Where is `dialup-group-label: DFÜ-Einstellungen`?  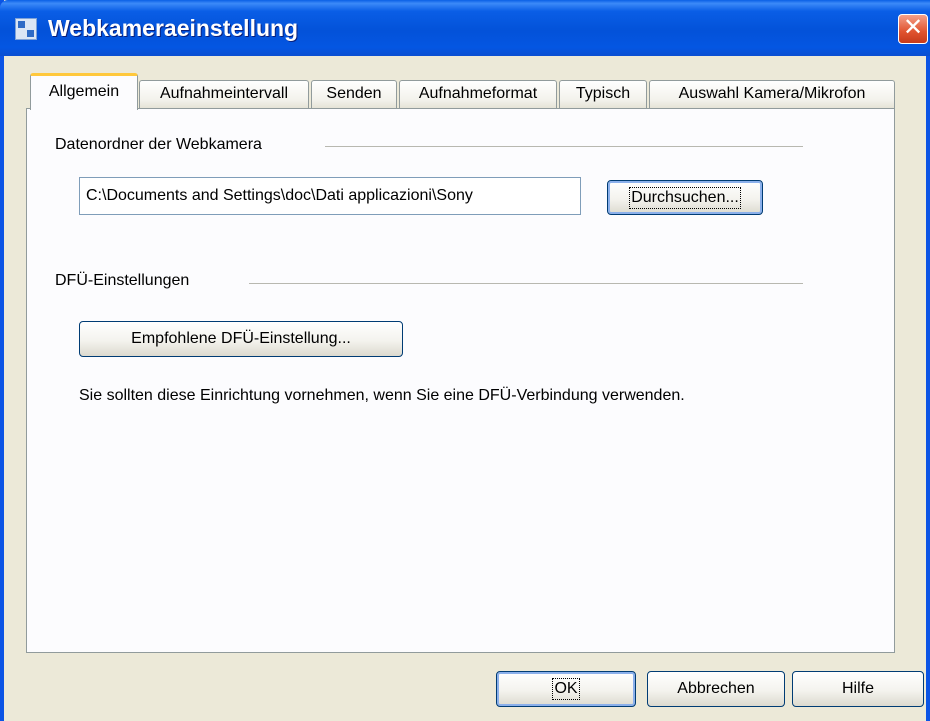
dialup-group-label: DFÜ-Einstellungen is located at coordinates (122, 280).